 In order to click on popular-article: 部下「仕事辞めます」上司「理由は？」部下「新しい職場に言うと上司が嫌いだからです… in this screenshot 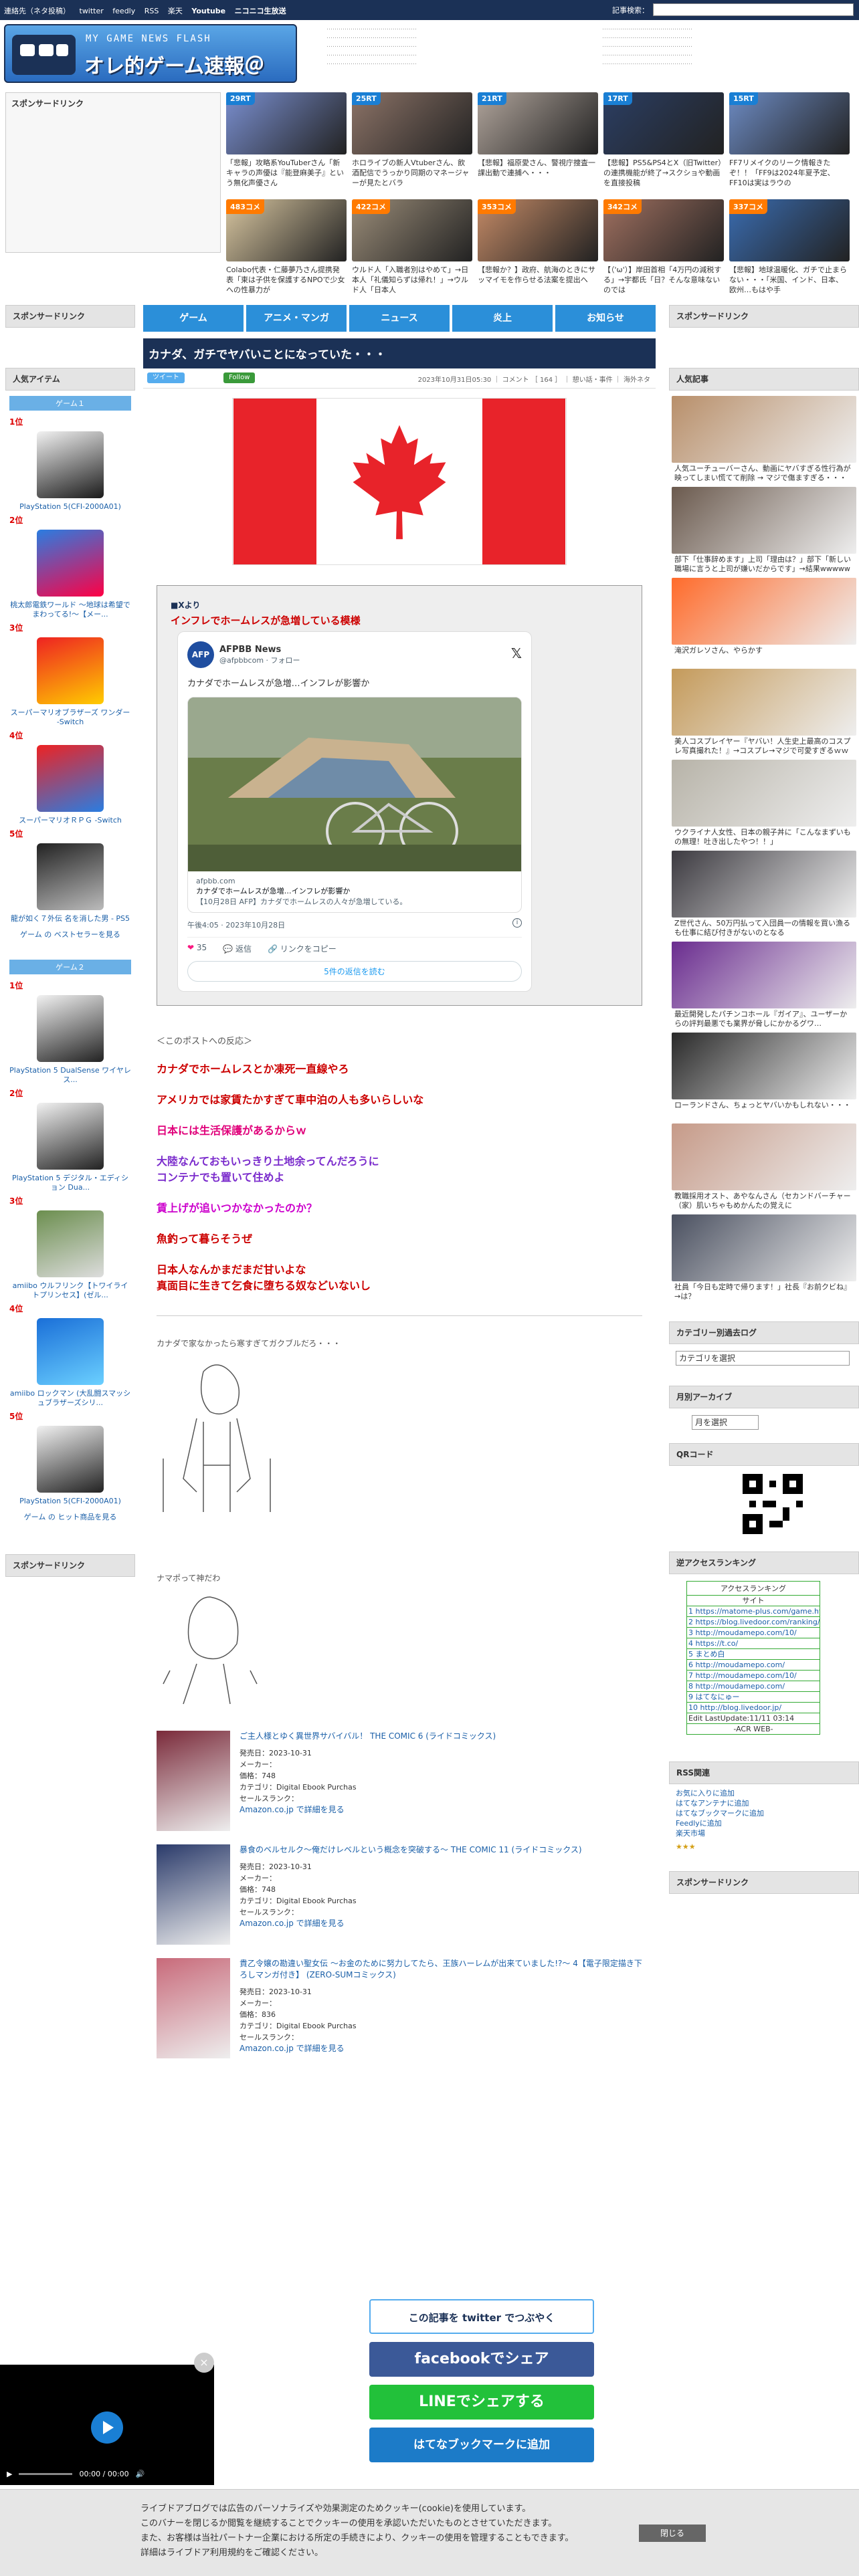, I will do `click(764, 531)`.